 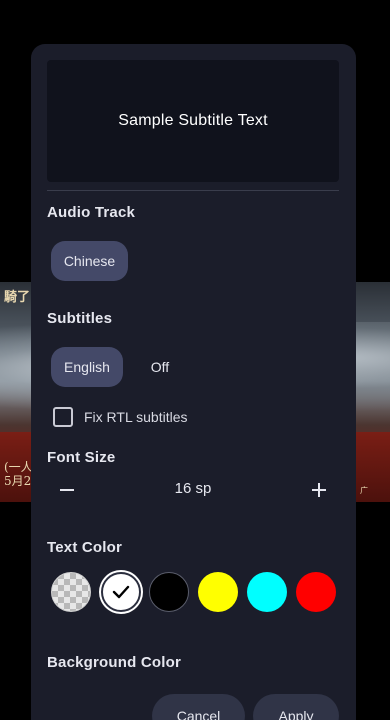 I want to click on color-swatch-transparent, so click(x=71, y=592).